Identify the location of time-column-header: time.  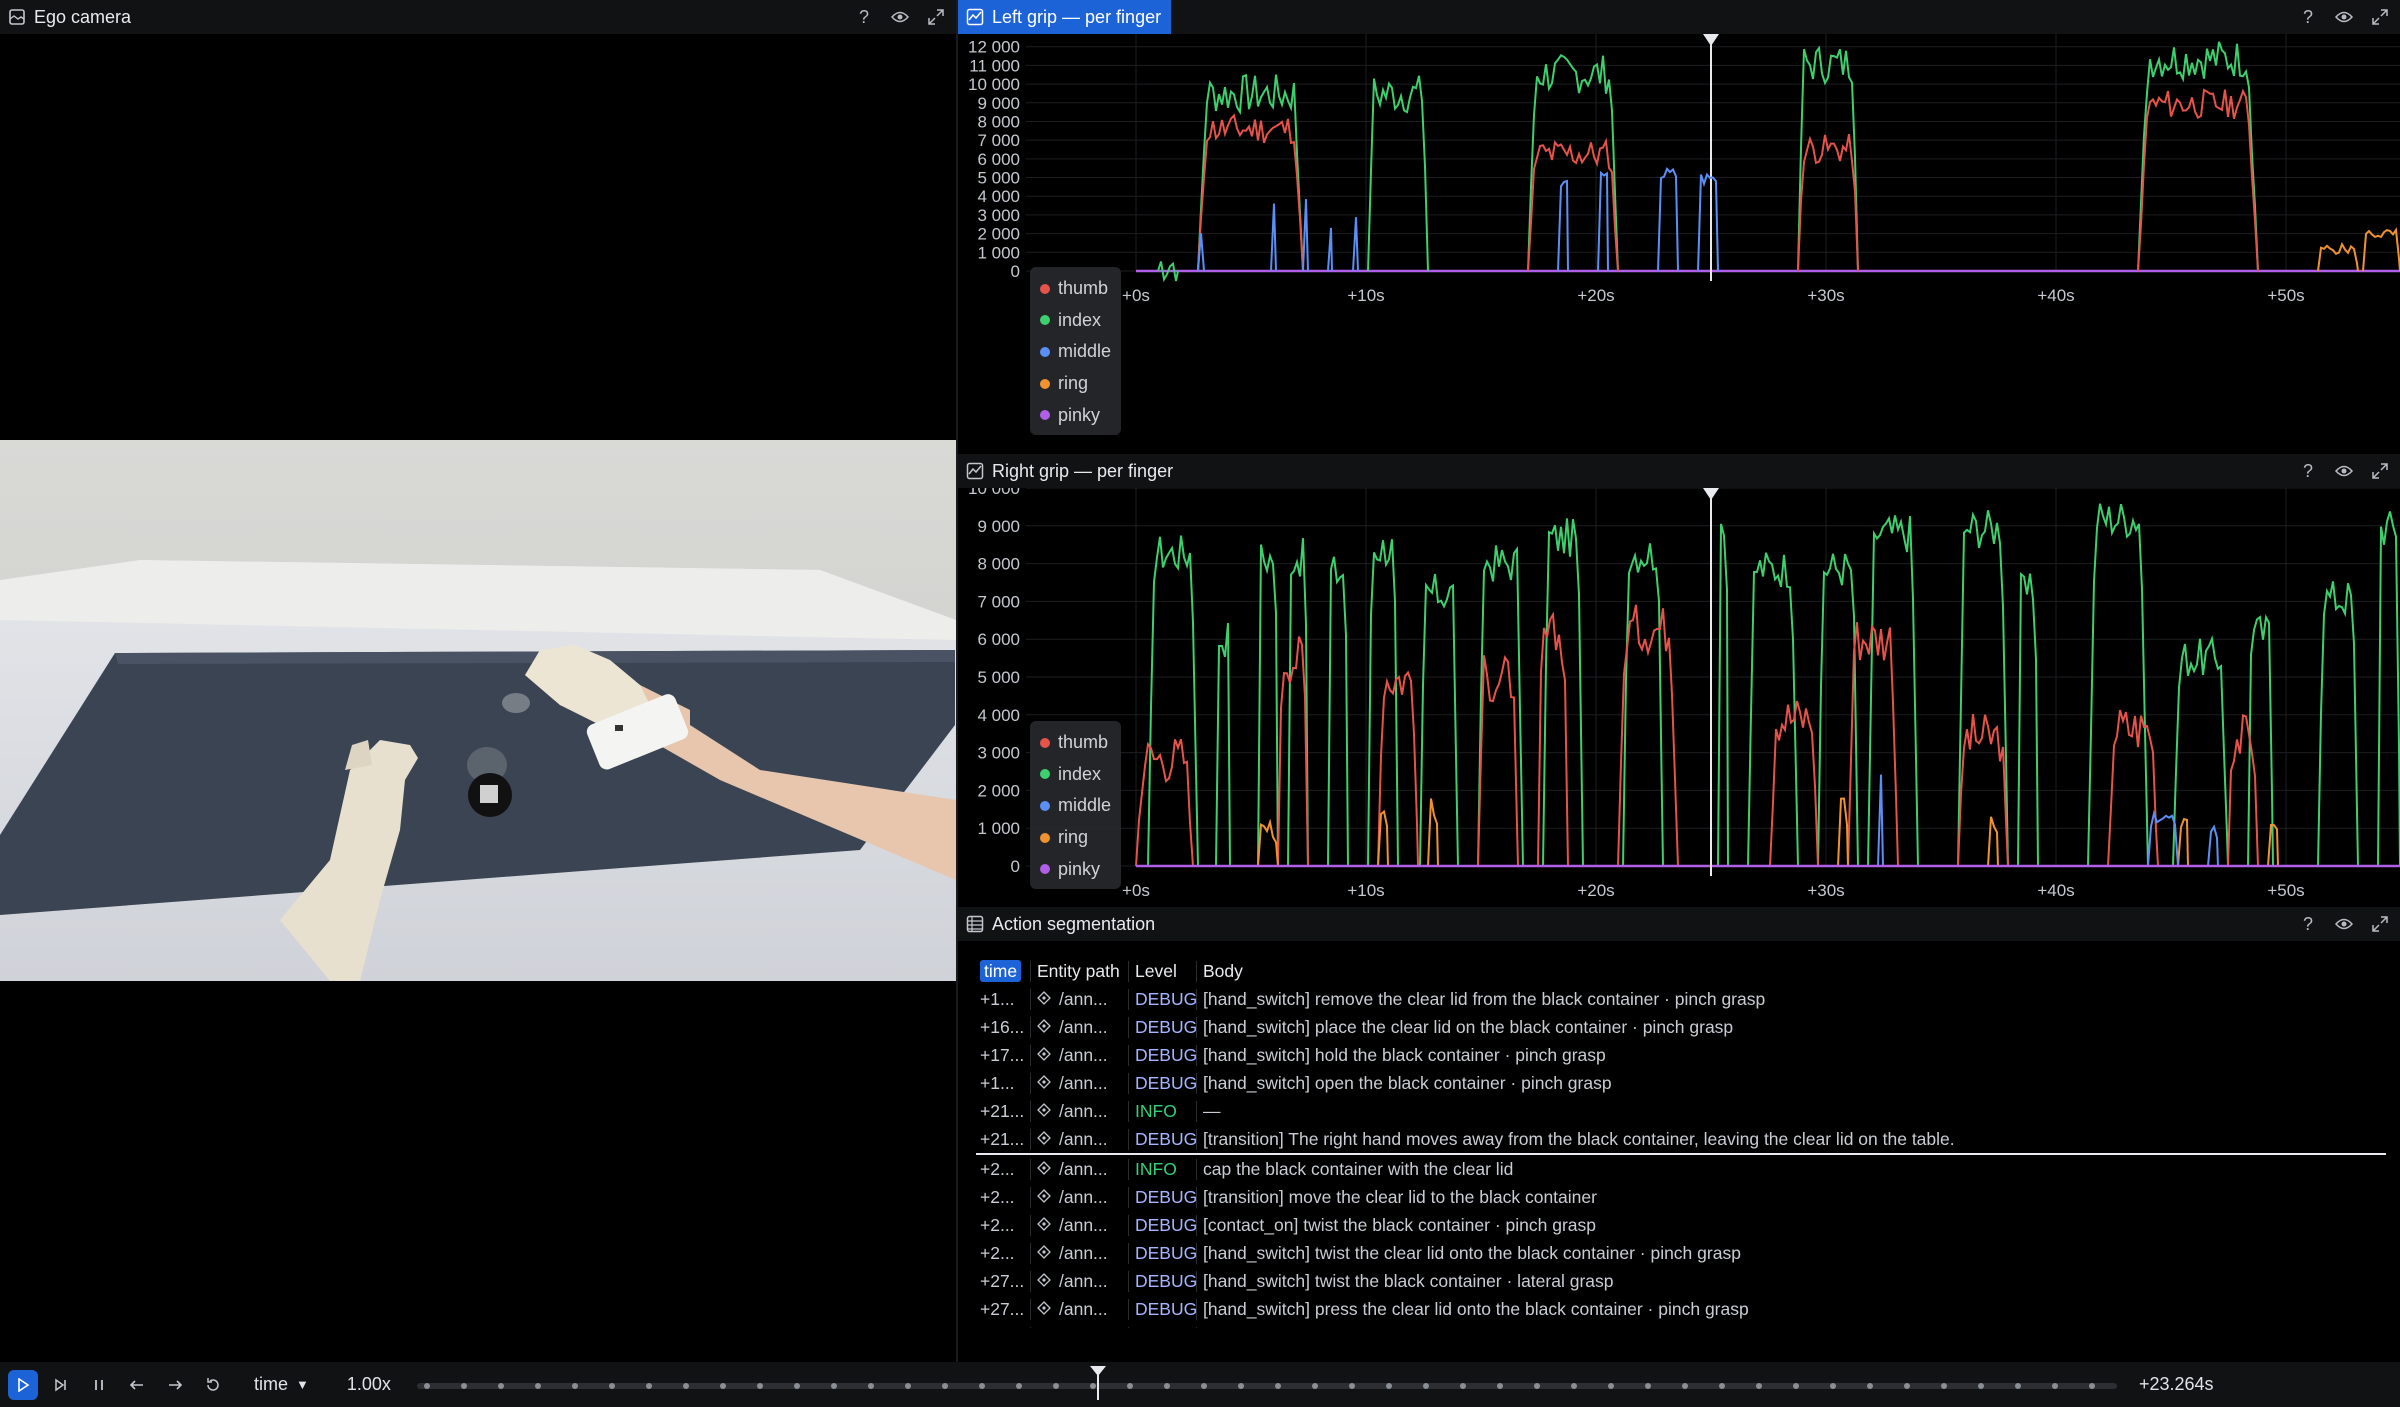
(1001, 970).